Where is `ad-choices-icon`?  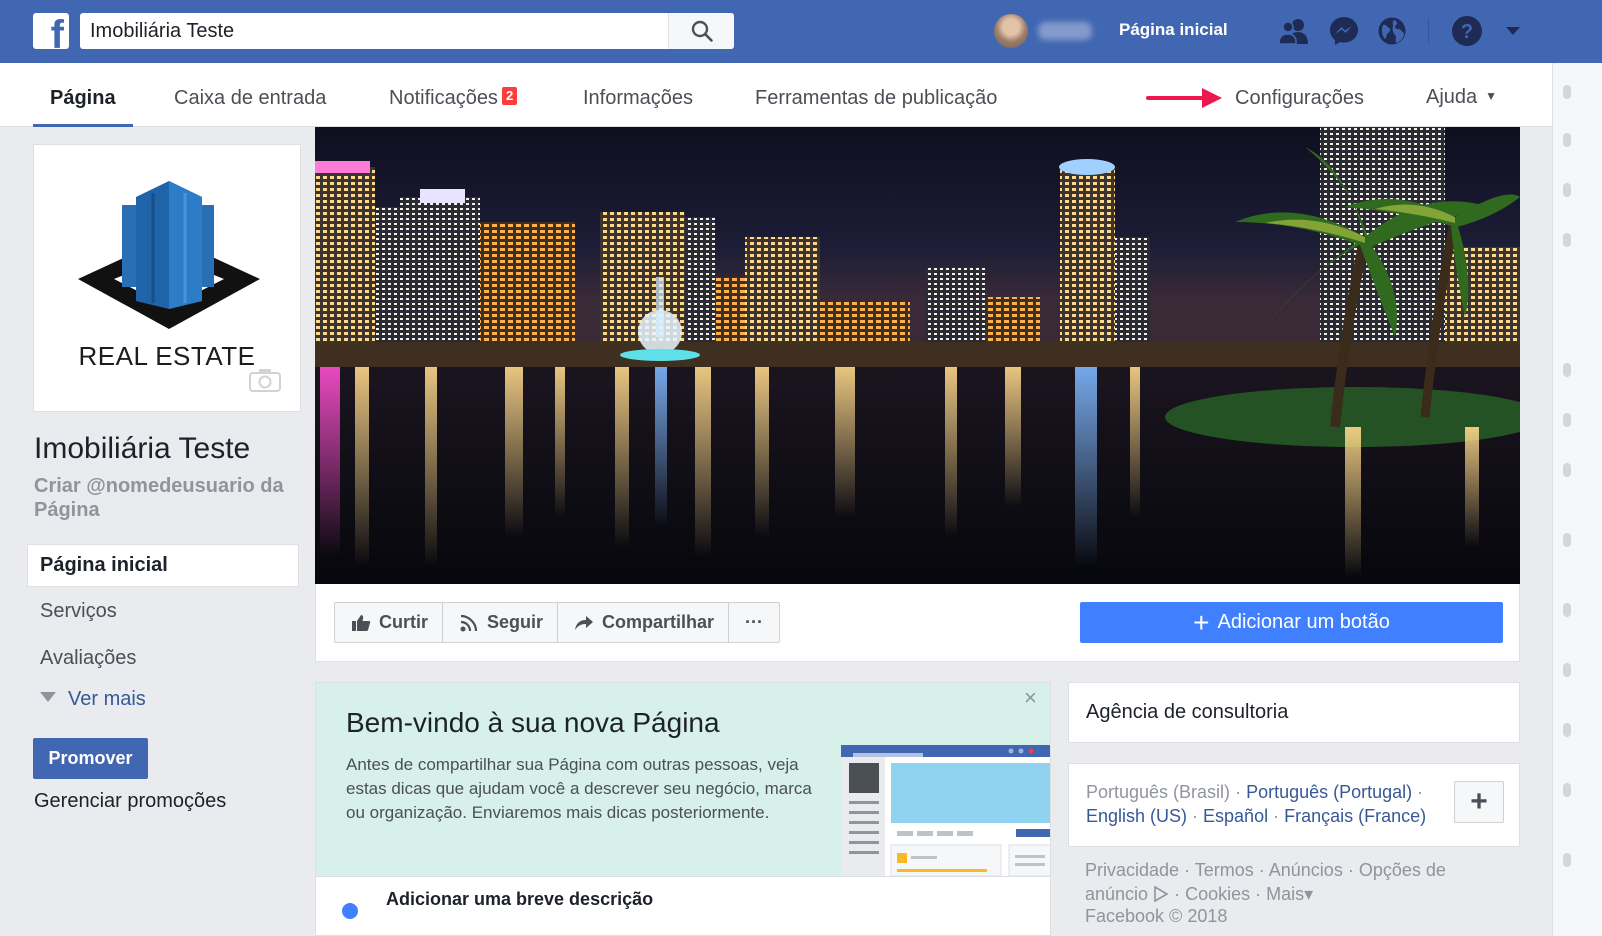
ad-choices-icon is located at coordinates (1161, 894).